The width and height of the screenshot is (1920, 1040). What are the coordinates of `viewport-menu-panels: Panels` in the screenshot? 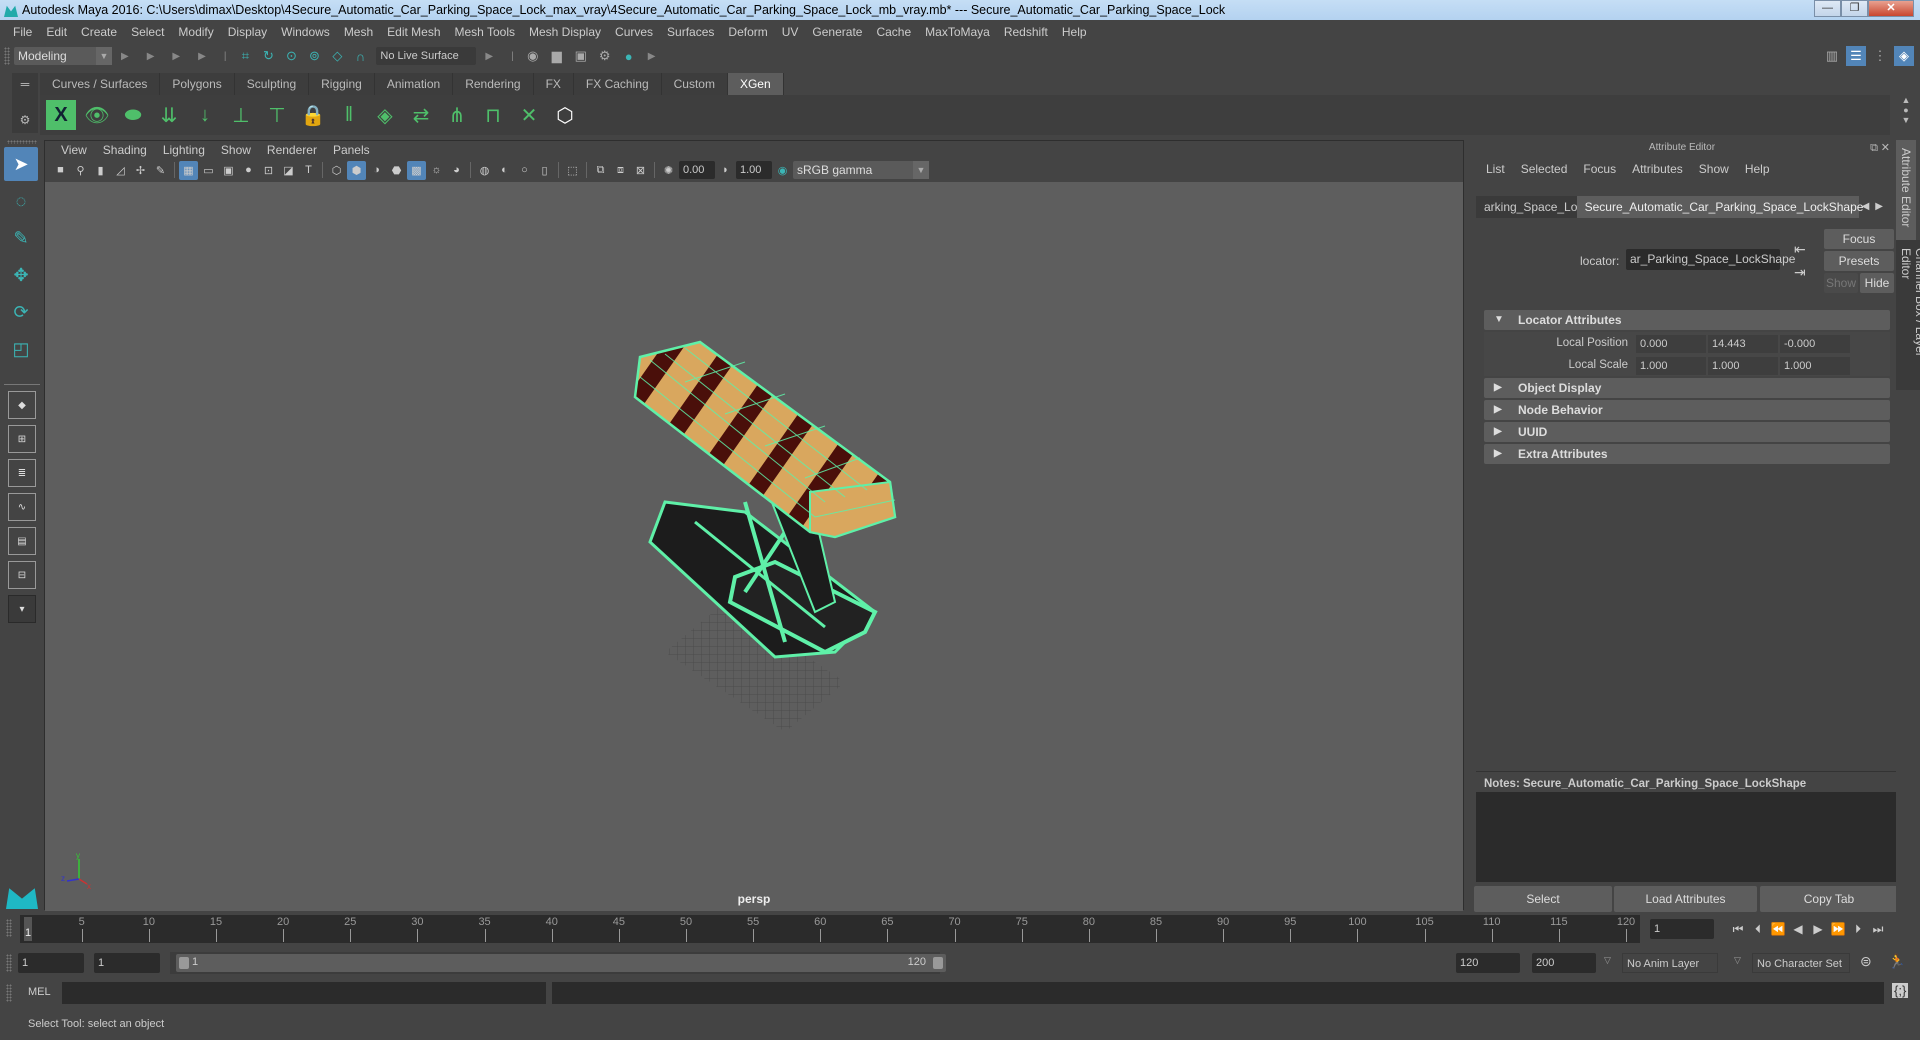 It's located at (351, 150).